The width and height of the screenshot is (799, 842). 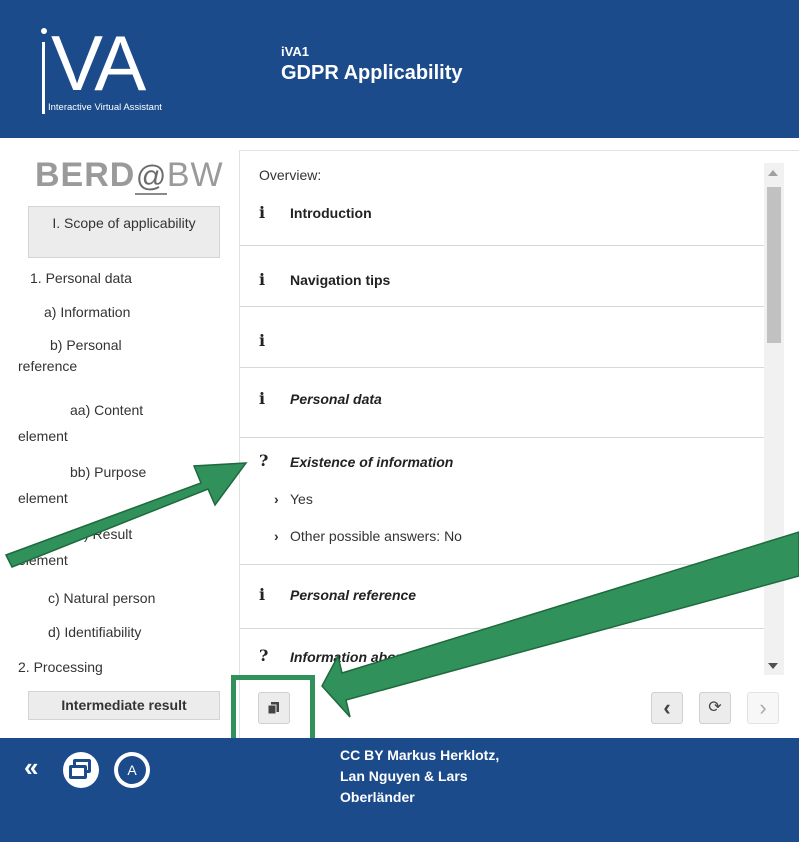 What do you see at coordinates (43, 436) in the screenshot?
I see `sidebar-item-content-element-cont: element` at bounding box center [43, 436].